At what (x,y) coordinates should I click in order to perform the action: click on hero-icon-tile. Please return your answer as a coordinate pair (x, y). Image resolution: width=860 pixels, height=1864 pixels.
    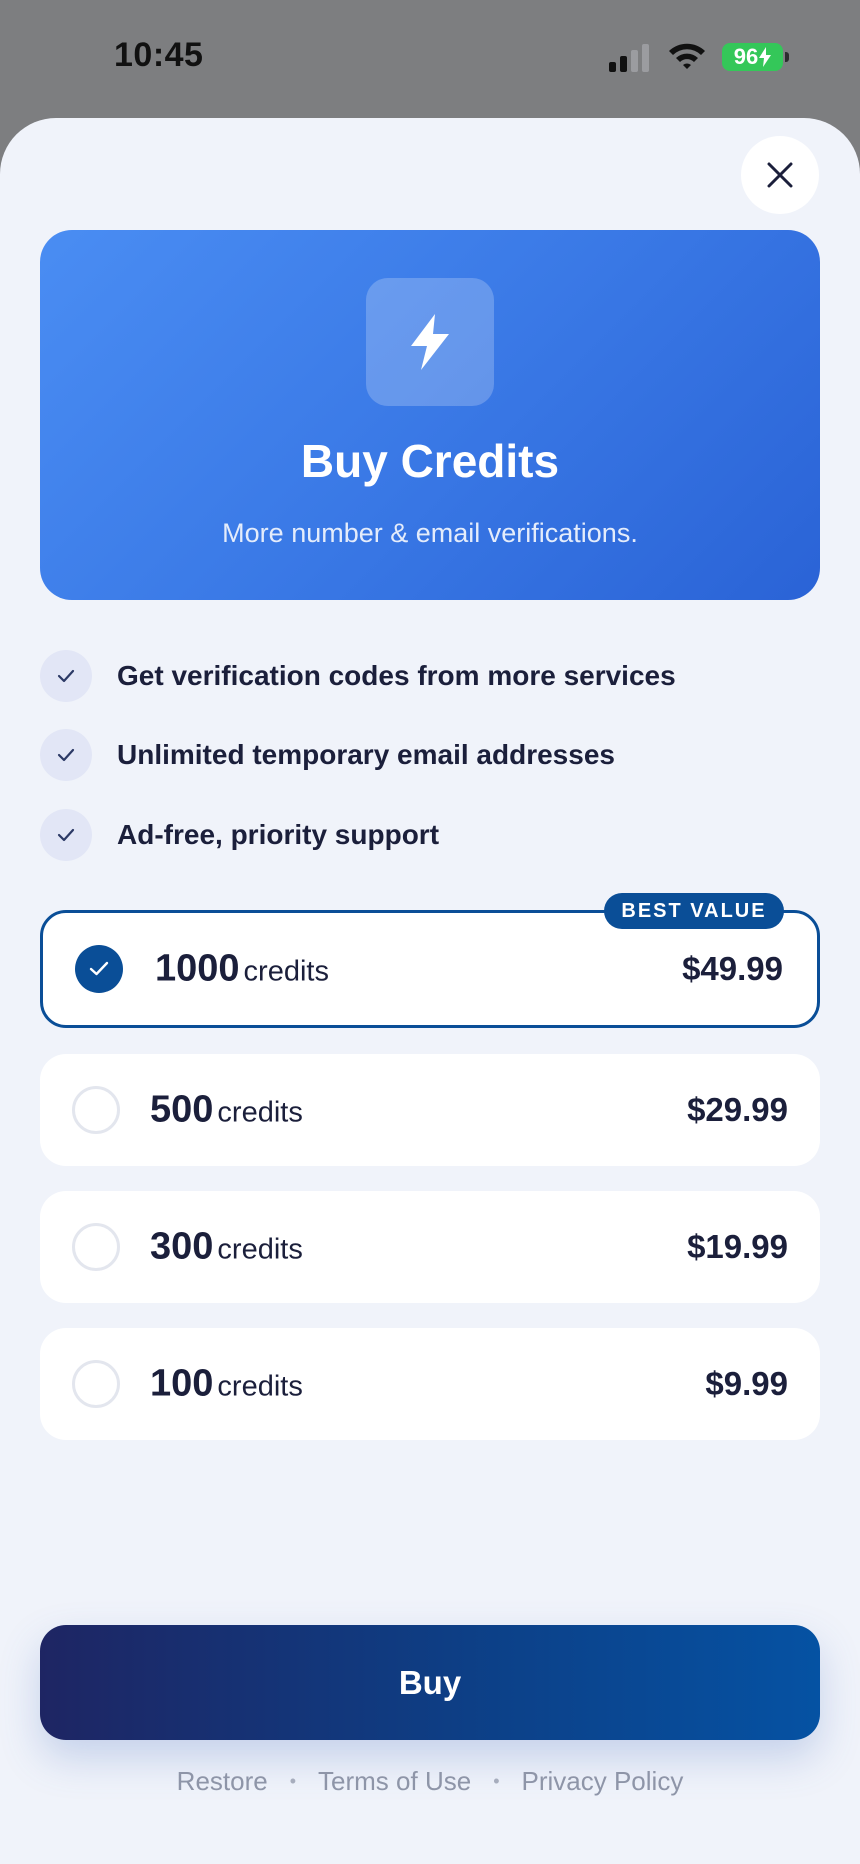
    Looking at the image, I should click on (430, 342).